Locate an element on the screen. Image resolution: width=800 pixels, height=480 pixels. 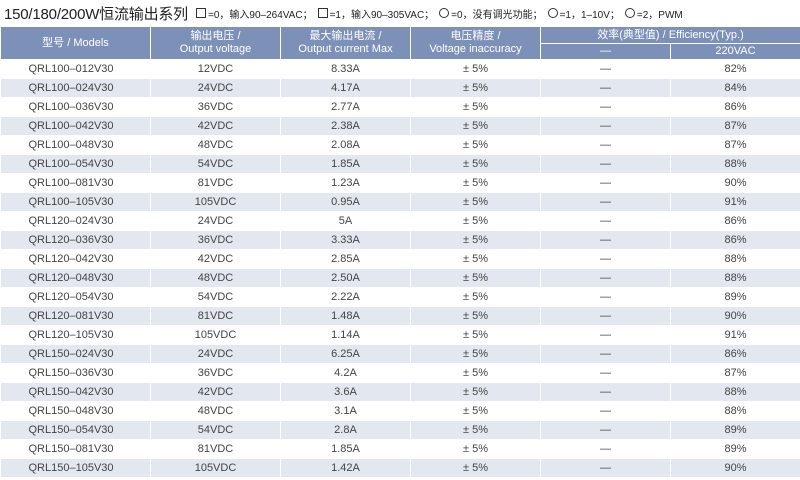
current-cell: 1.85A is located at coordinates (345, 449).